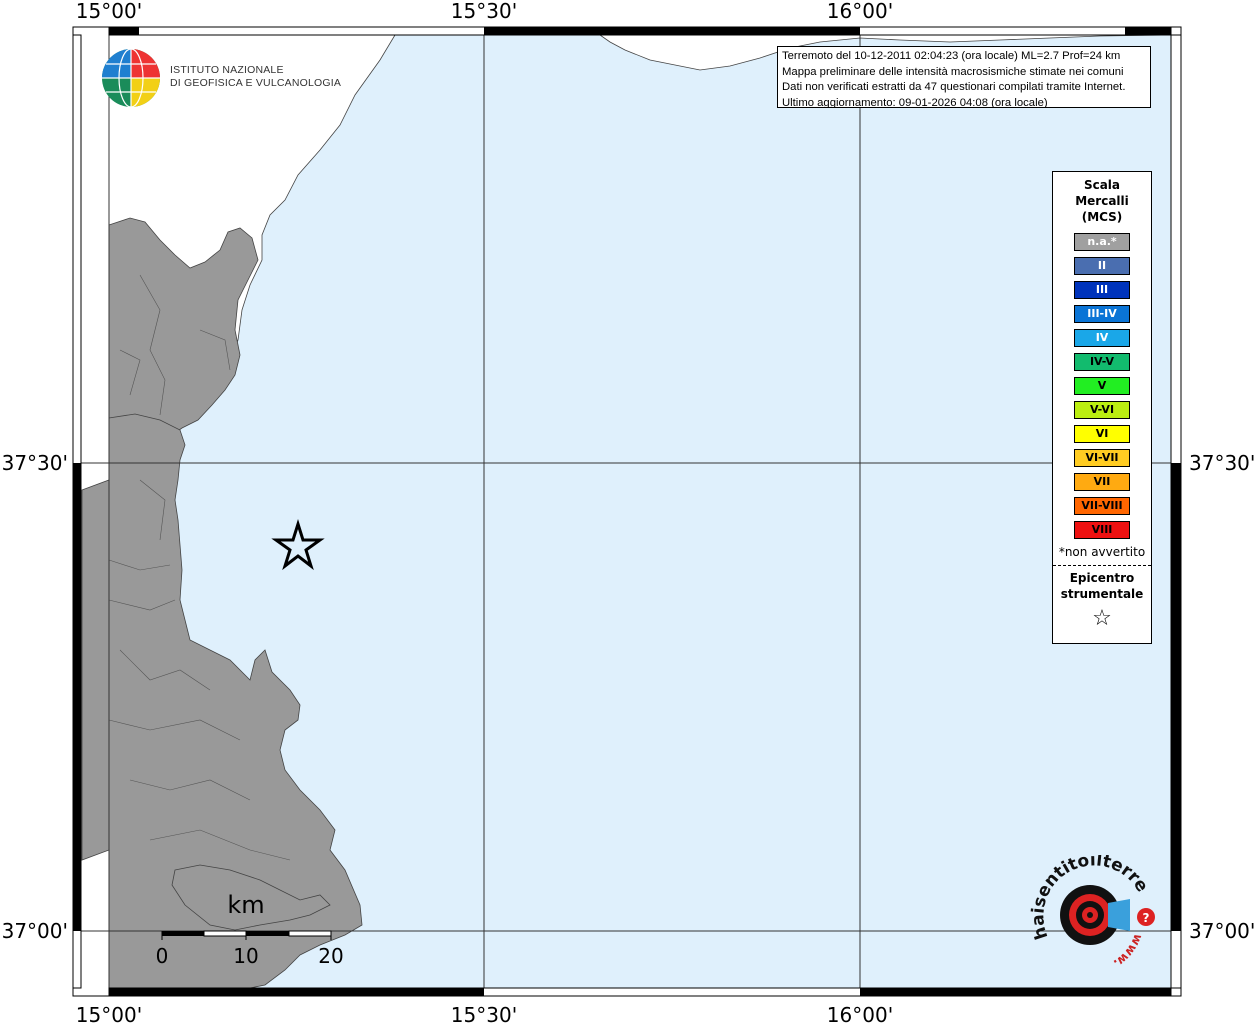  I want to click on latitude-labels-left: 37°30' 37°00', so click(35, 697).